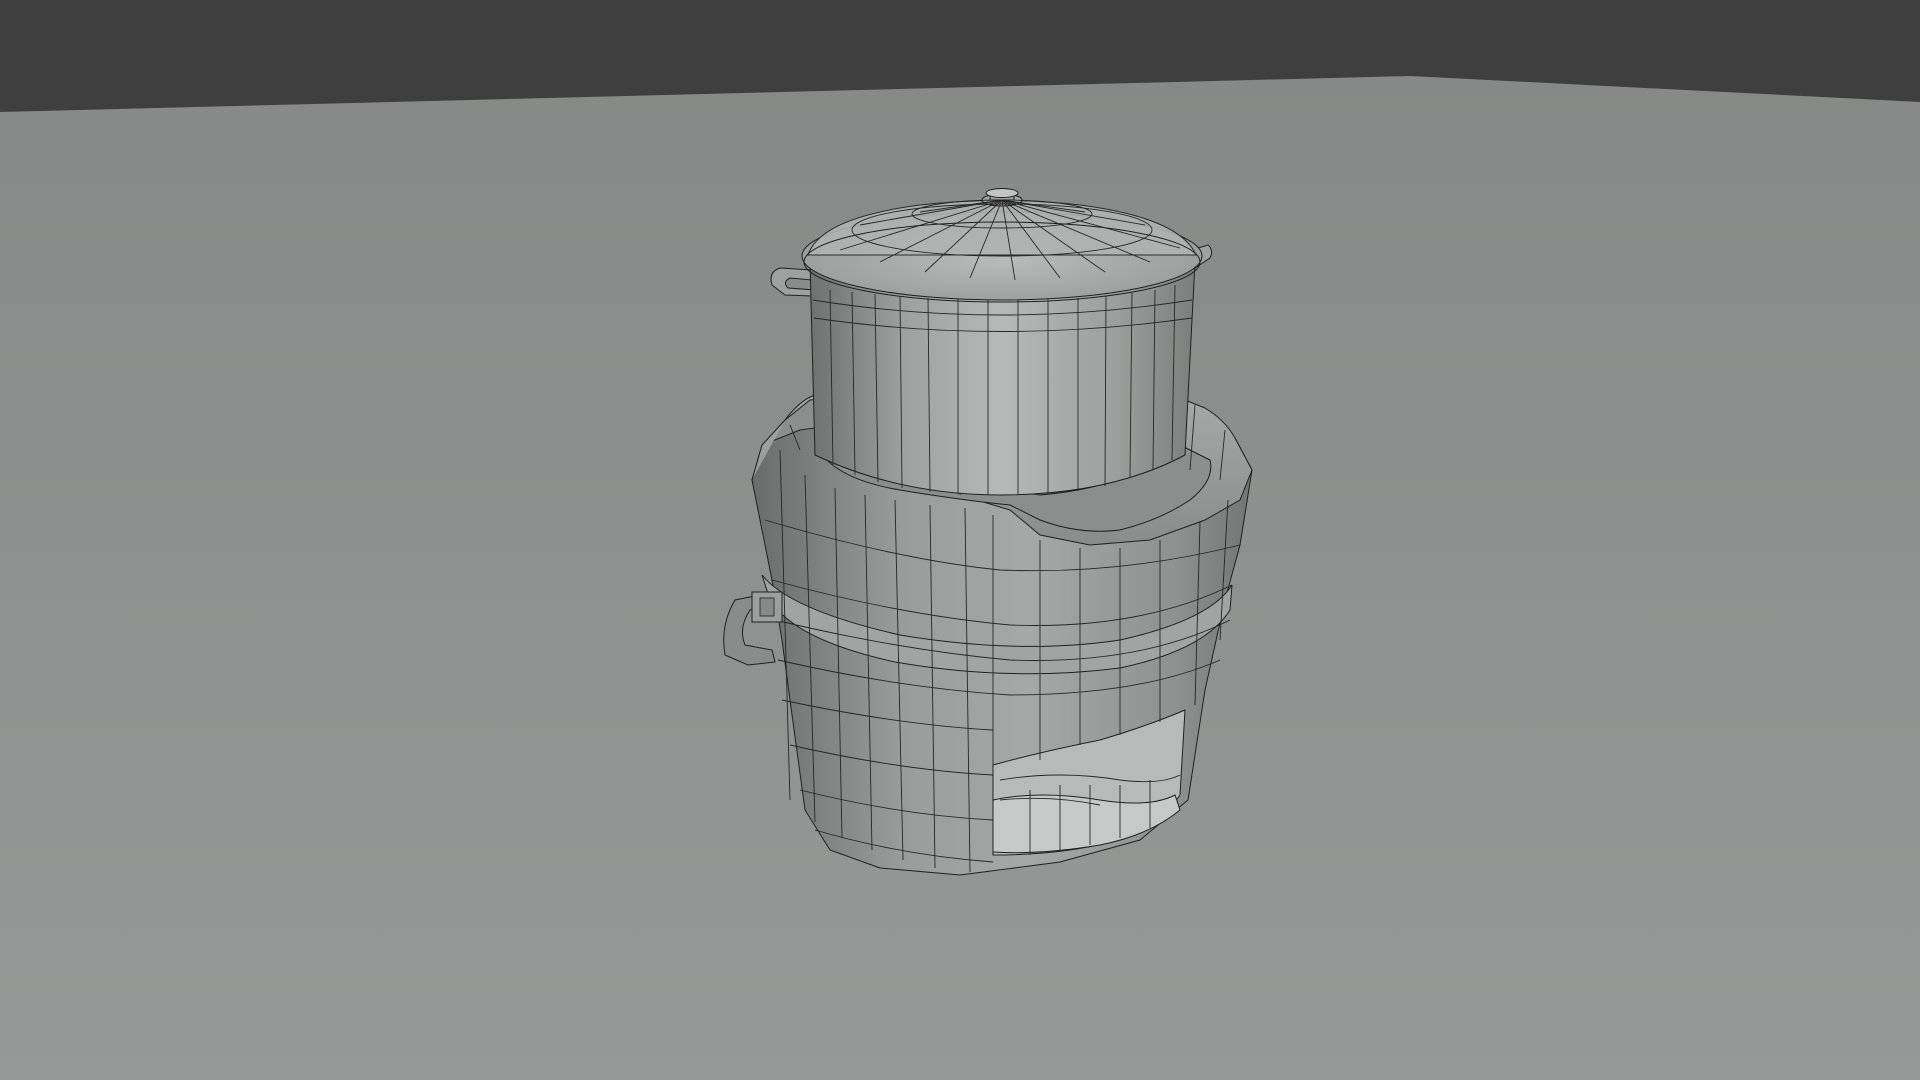 The height and width of the screenshot is (1080, 1920). I want to click on pot-mesh, so click(991, 342).